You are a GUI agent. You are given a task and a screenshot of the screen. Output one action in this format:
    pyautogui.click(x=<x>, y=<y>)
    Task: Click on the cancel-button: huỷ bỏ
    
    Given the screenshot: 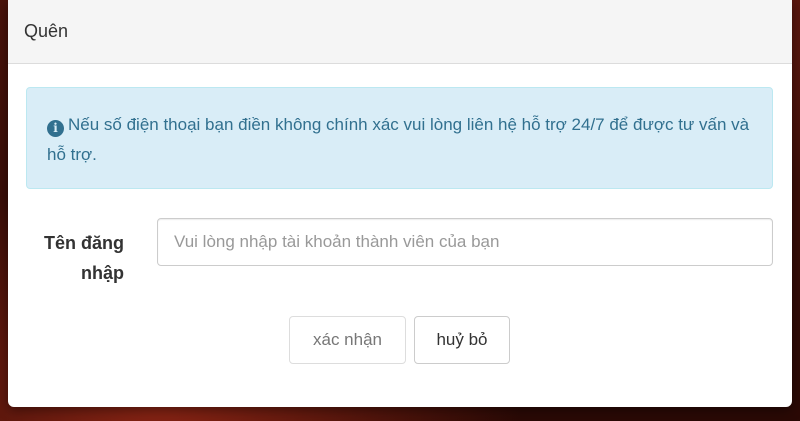 What is the action you would take?
    pyautogui.click(x=462, y=340)
    